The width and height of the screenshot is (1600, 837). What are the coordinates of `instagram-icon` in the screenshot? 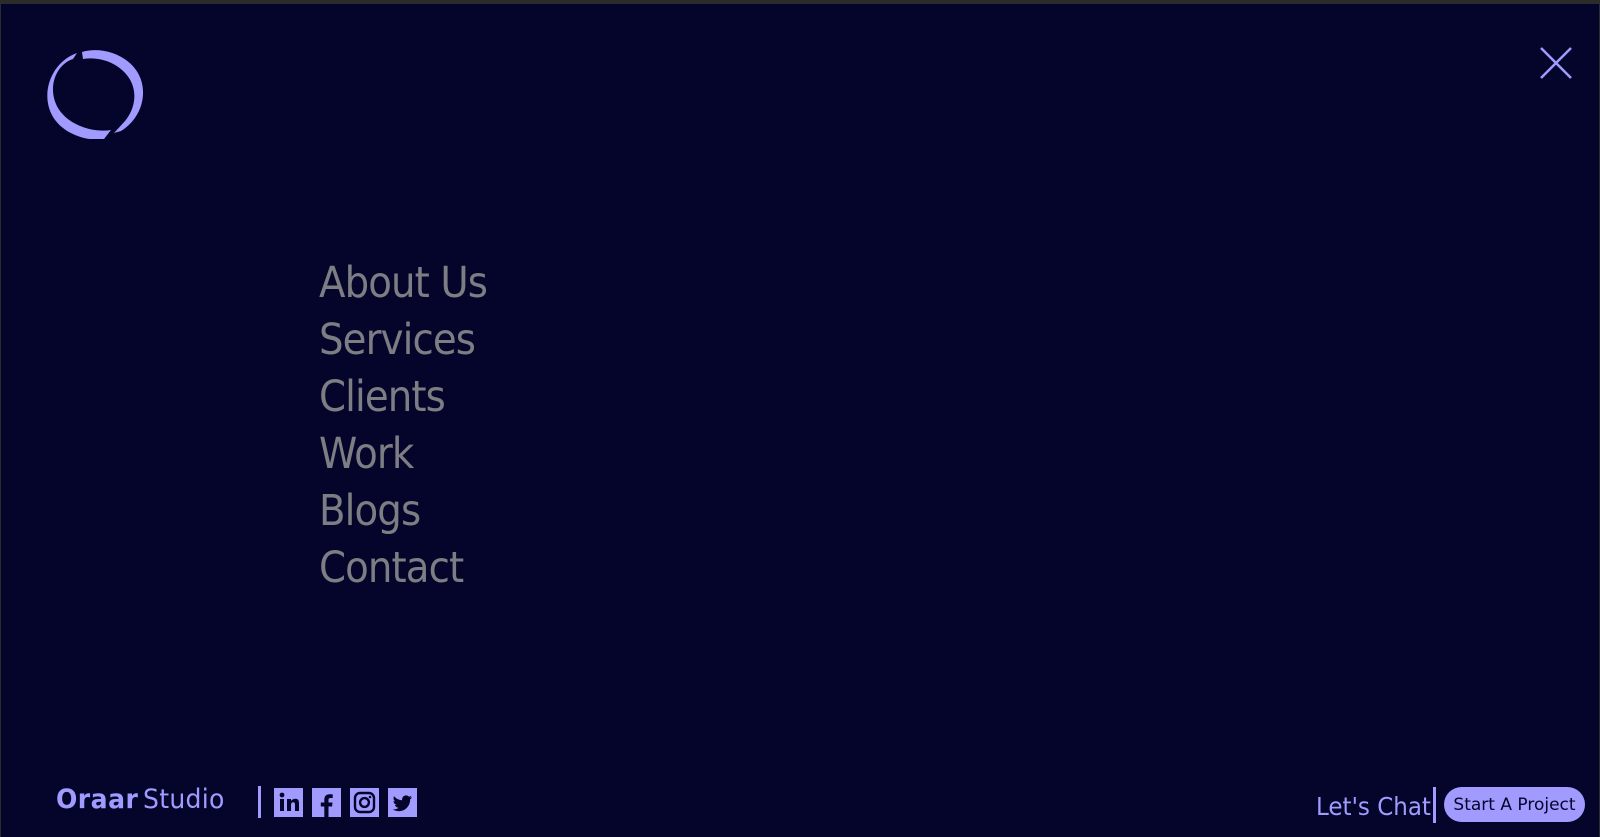 It's located at (364, 802).